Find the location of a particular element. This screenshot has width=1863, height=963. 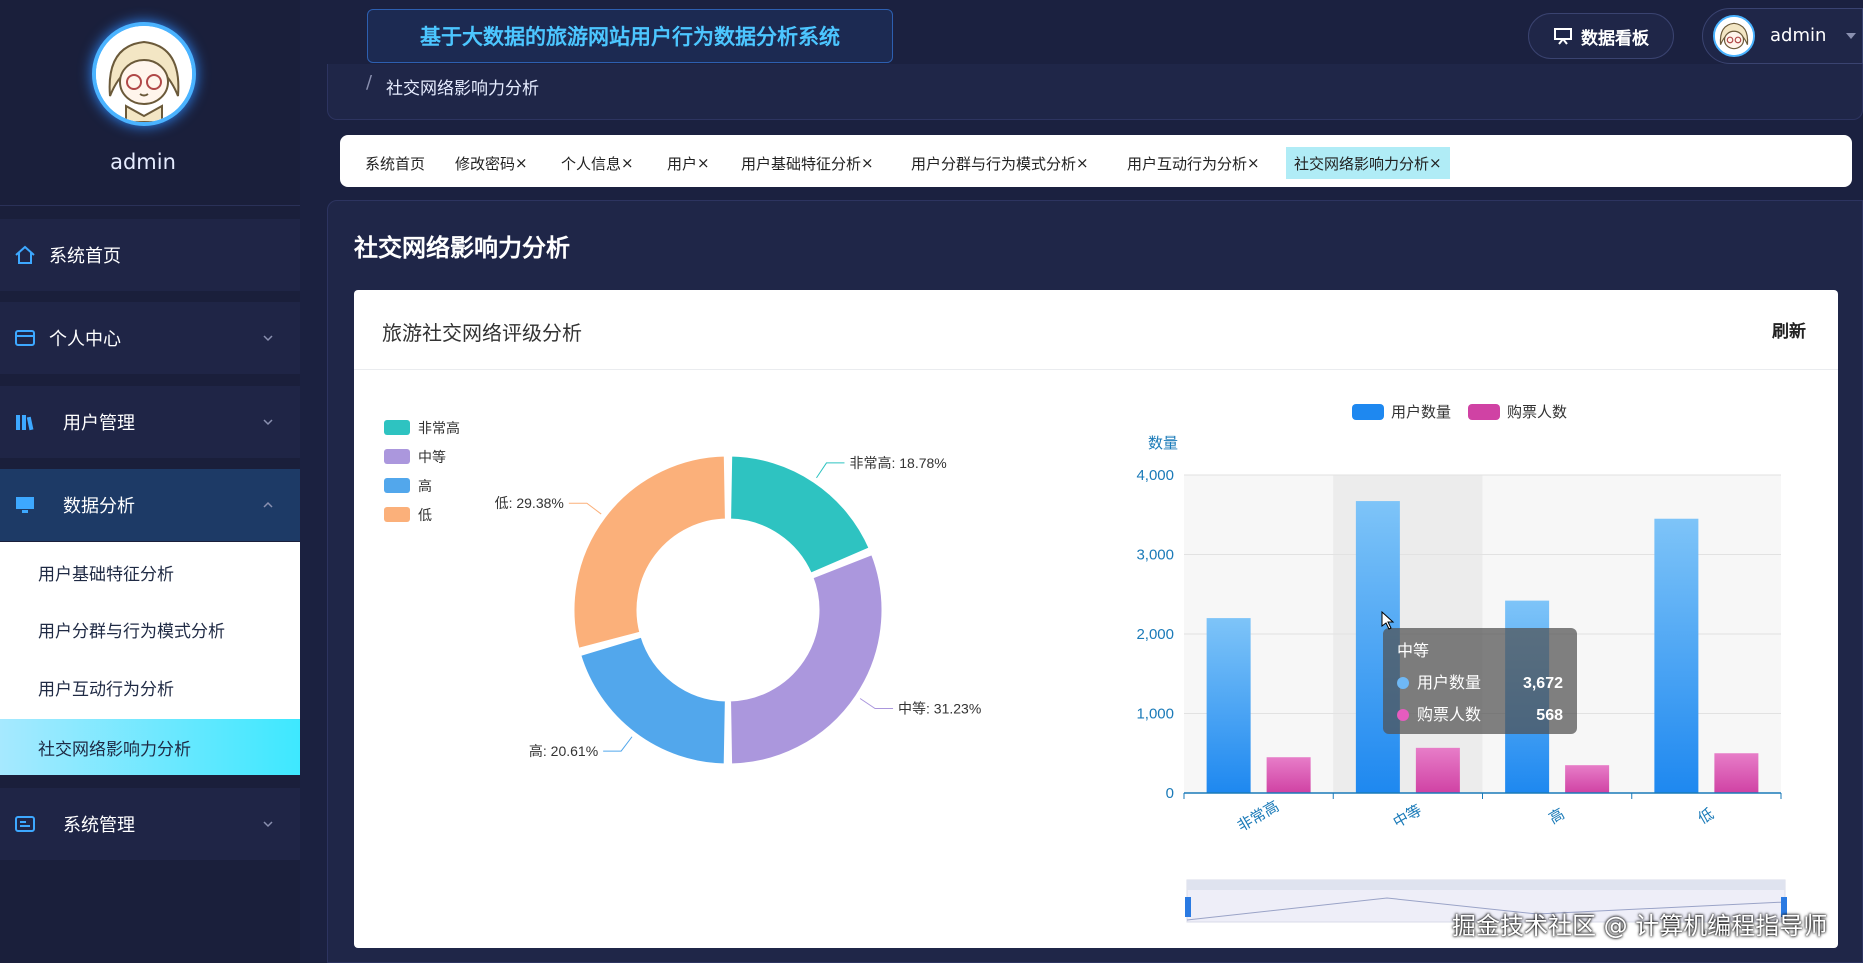

card-header: 旅游社交网络评级分析 刷新 is located at coordinates (1096, 330).